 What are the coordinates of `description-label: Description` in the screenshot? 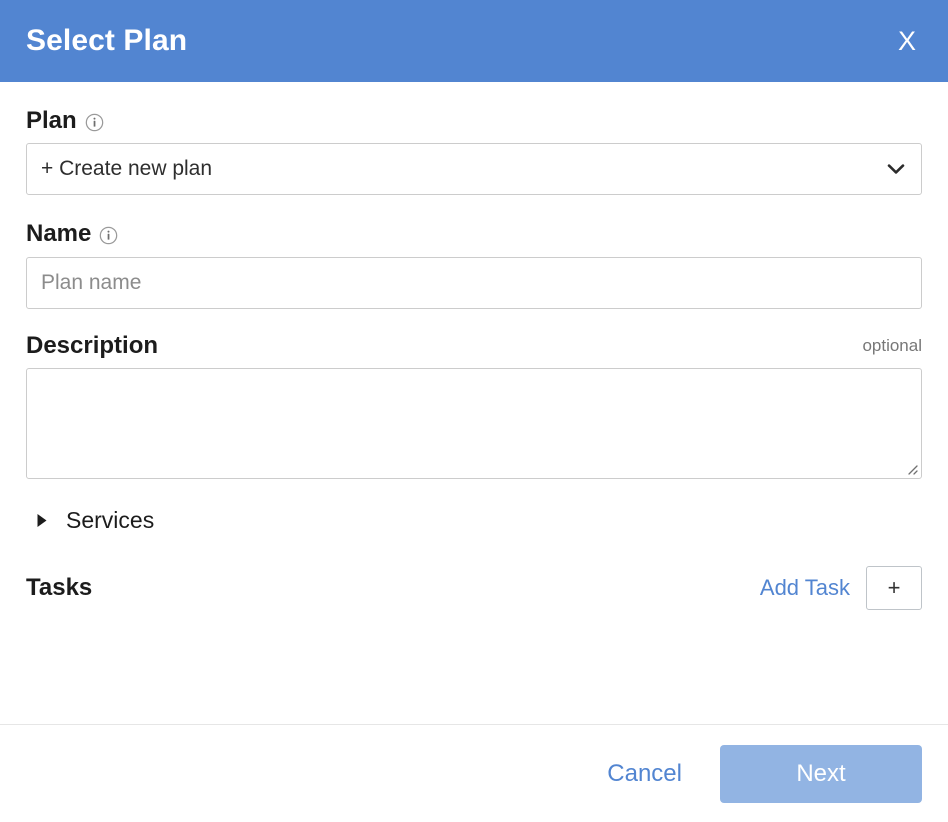 It's located at (92, 345).